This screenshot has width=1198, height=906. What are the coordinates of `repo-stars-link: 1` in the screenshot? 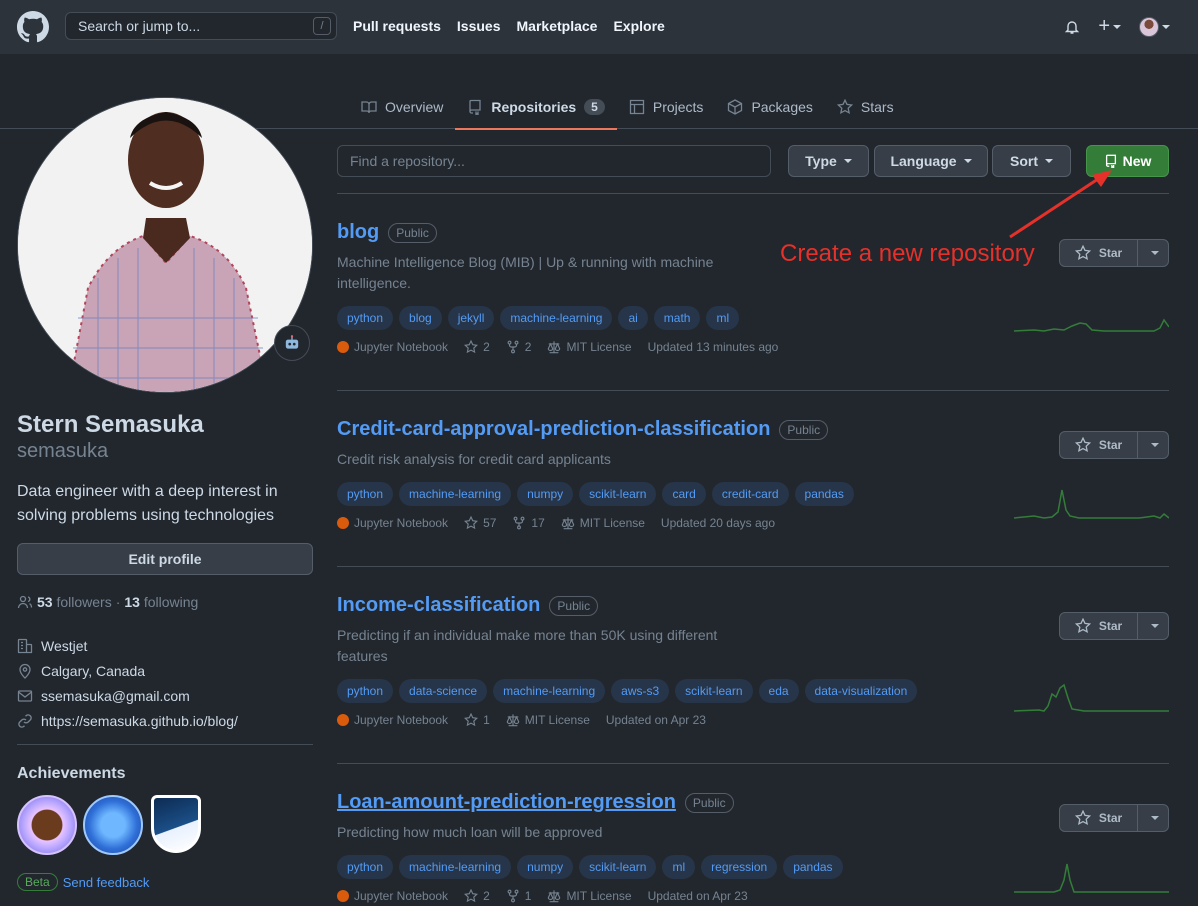 It's located at (477, 720).